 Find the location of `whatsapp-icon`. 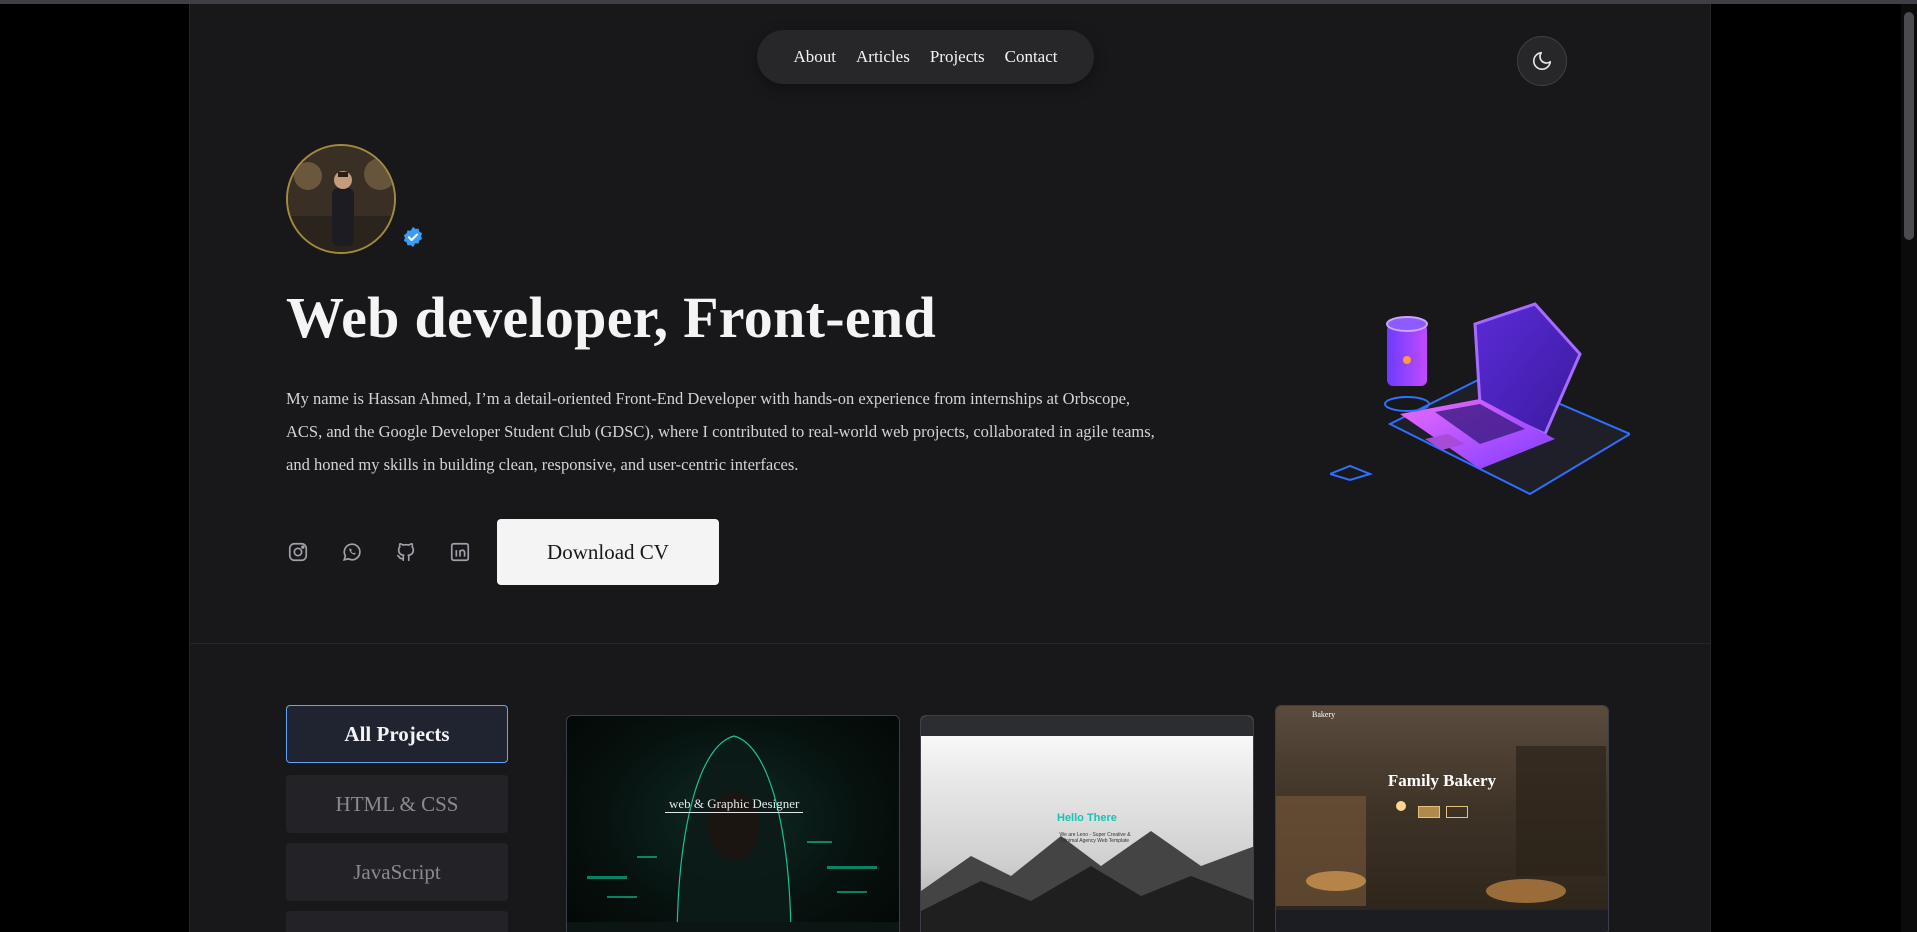

whatsapp-icon is located at coordinates (352, 552).